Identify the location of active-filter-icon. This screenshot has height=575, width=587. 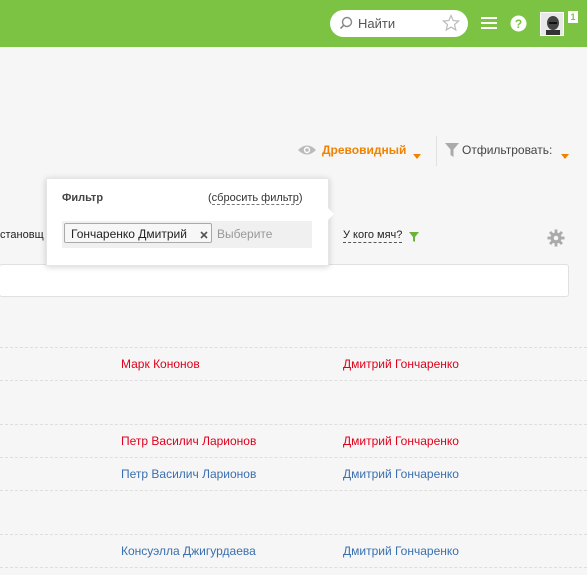
(414, 238).